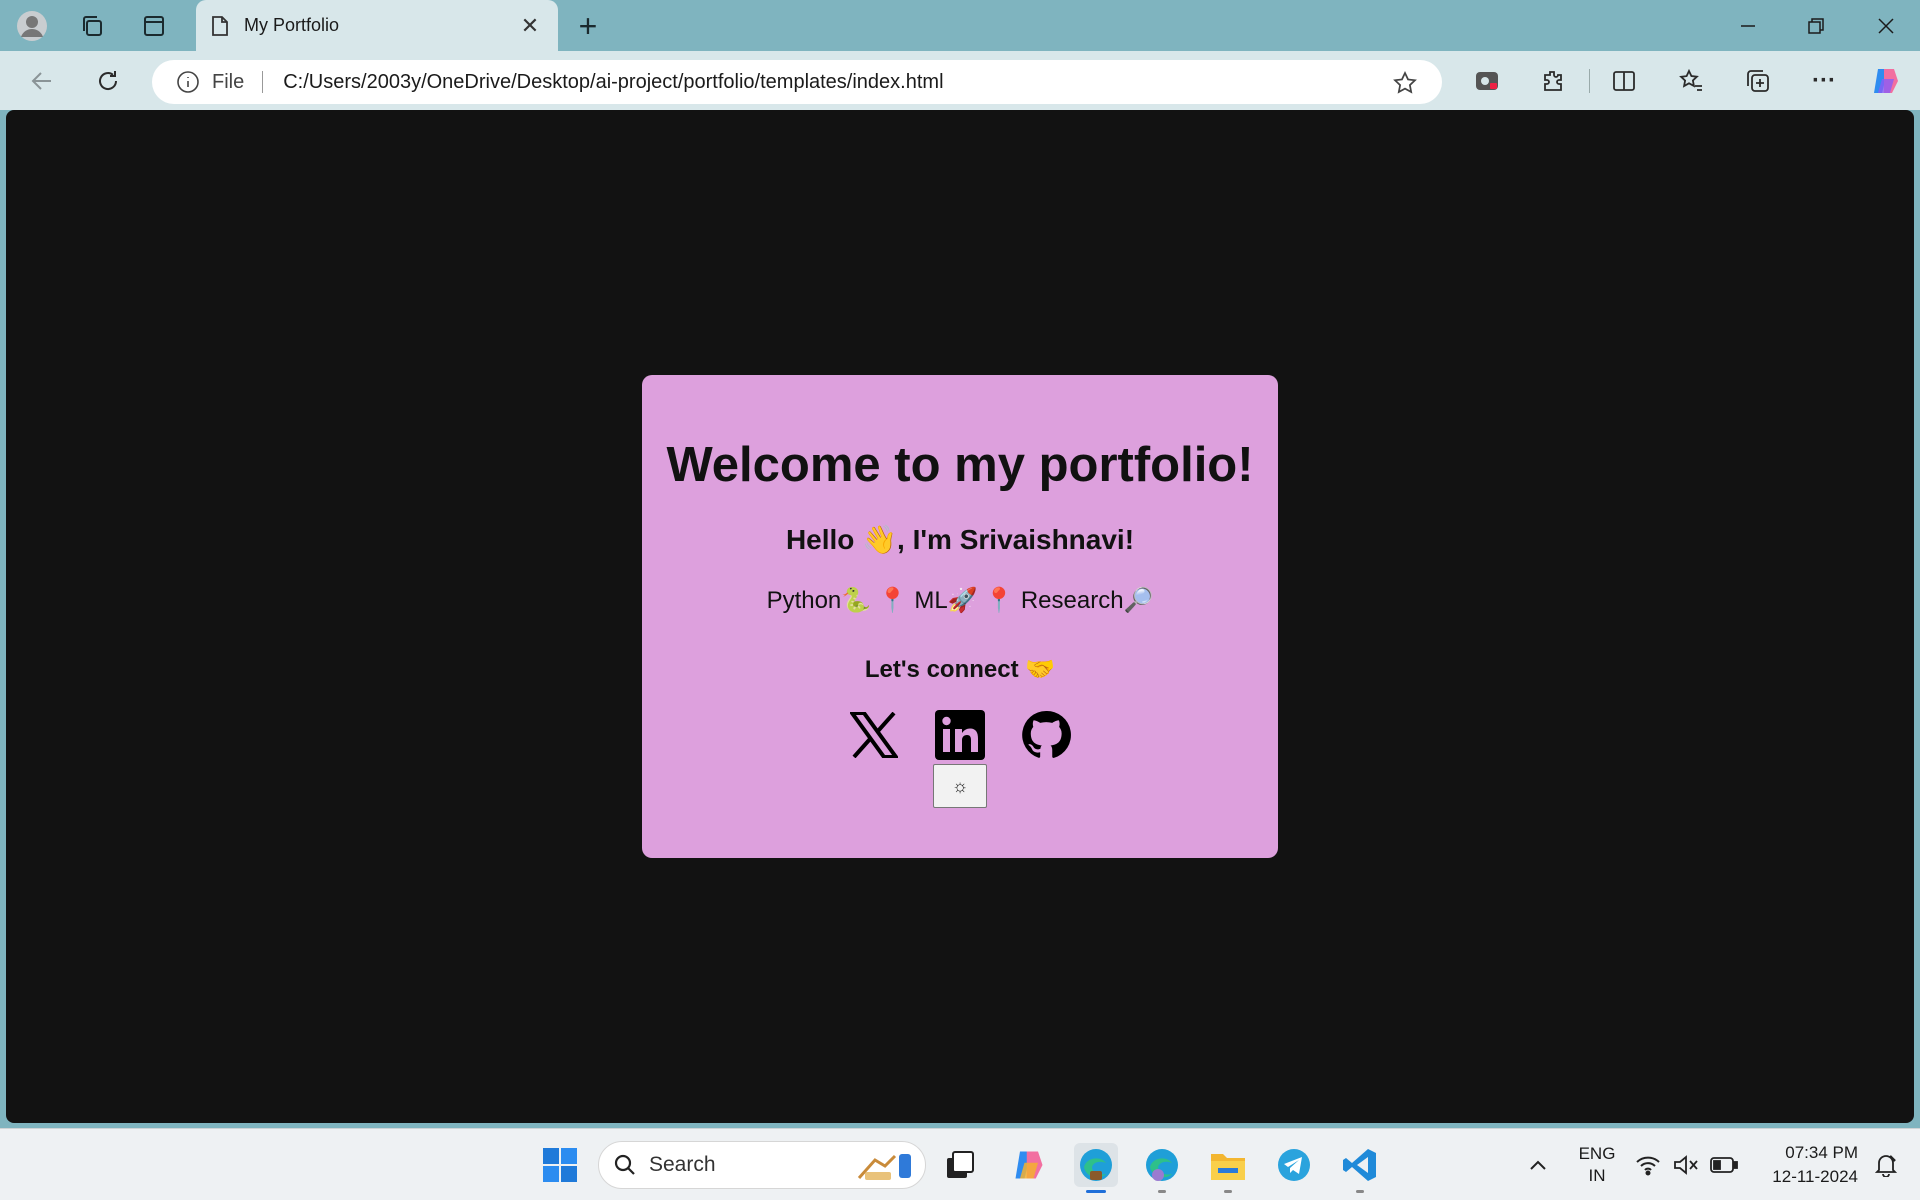 The width and height of the screenshot is (1920, 1200). I want to click on clock-date: 12-11-2024, so click(1815, 1176).